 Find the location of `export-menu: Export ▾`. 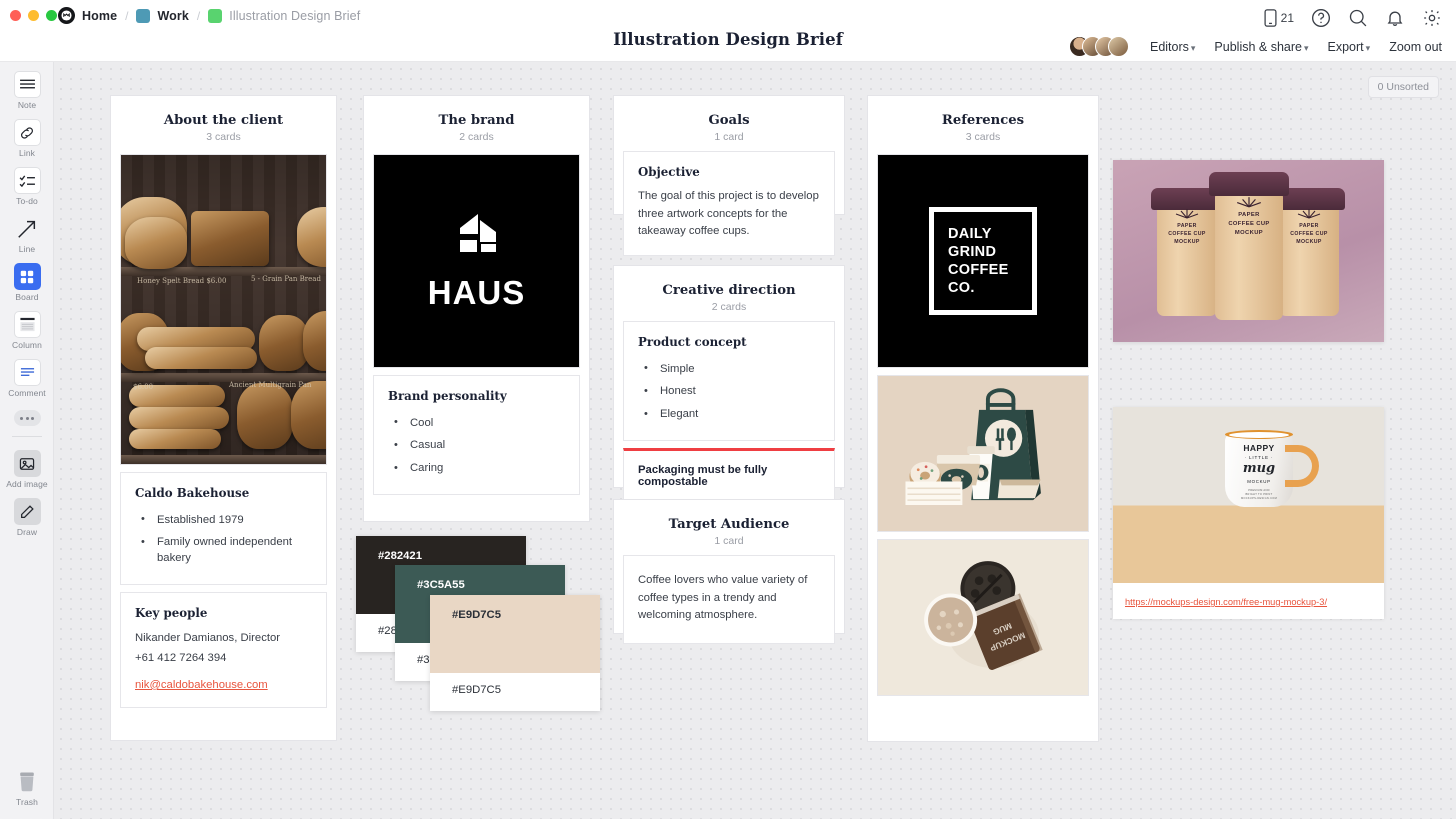

export-menu: Export ▾ is located at coordinates (1349, 47).